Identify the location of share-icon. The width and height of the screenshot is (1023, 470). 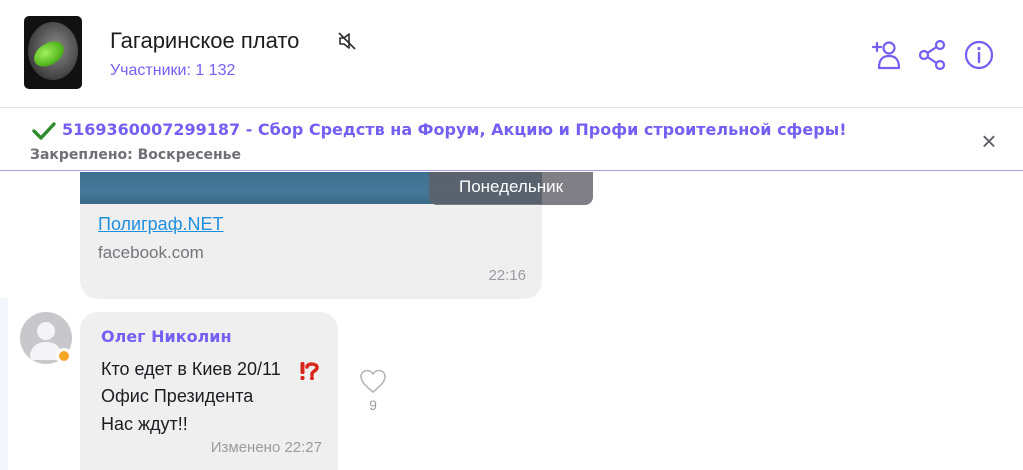
(932, 55).